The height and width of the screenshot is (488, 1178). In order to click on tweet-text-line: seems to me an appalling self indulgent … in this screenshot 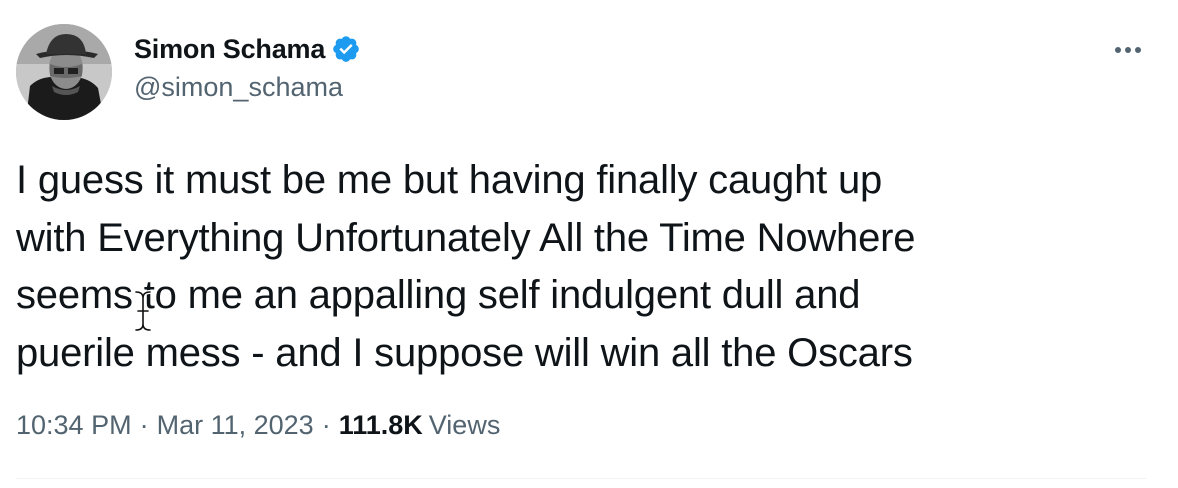, I will do `click(438, 295)`.